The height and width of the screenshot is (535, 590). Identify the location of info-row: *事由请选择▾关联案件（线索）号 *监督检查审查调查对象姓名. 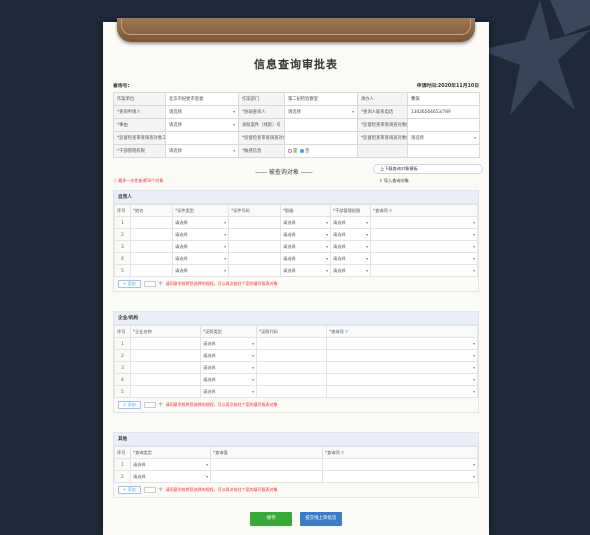
(296, 125).